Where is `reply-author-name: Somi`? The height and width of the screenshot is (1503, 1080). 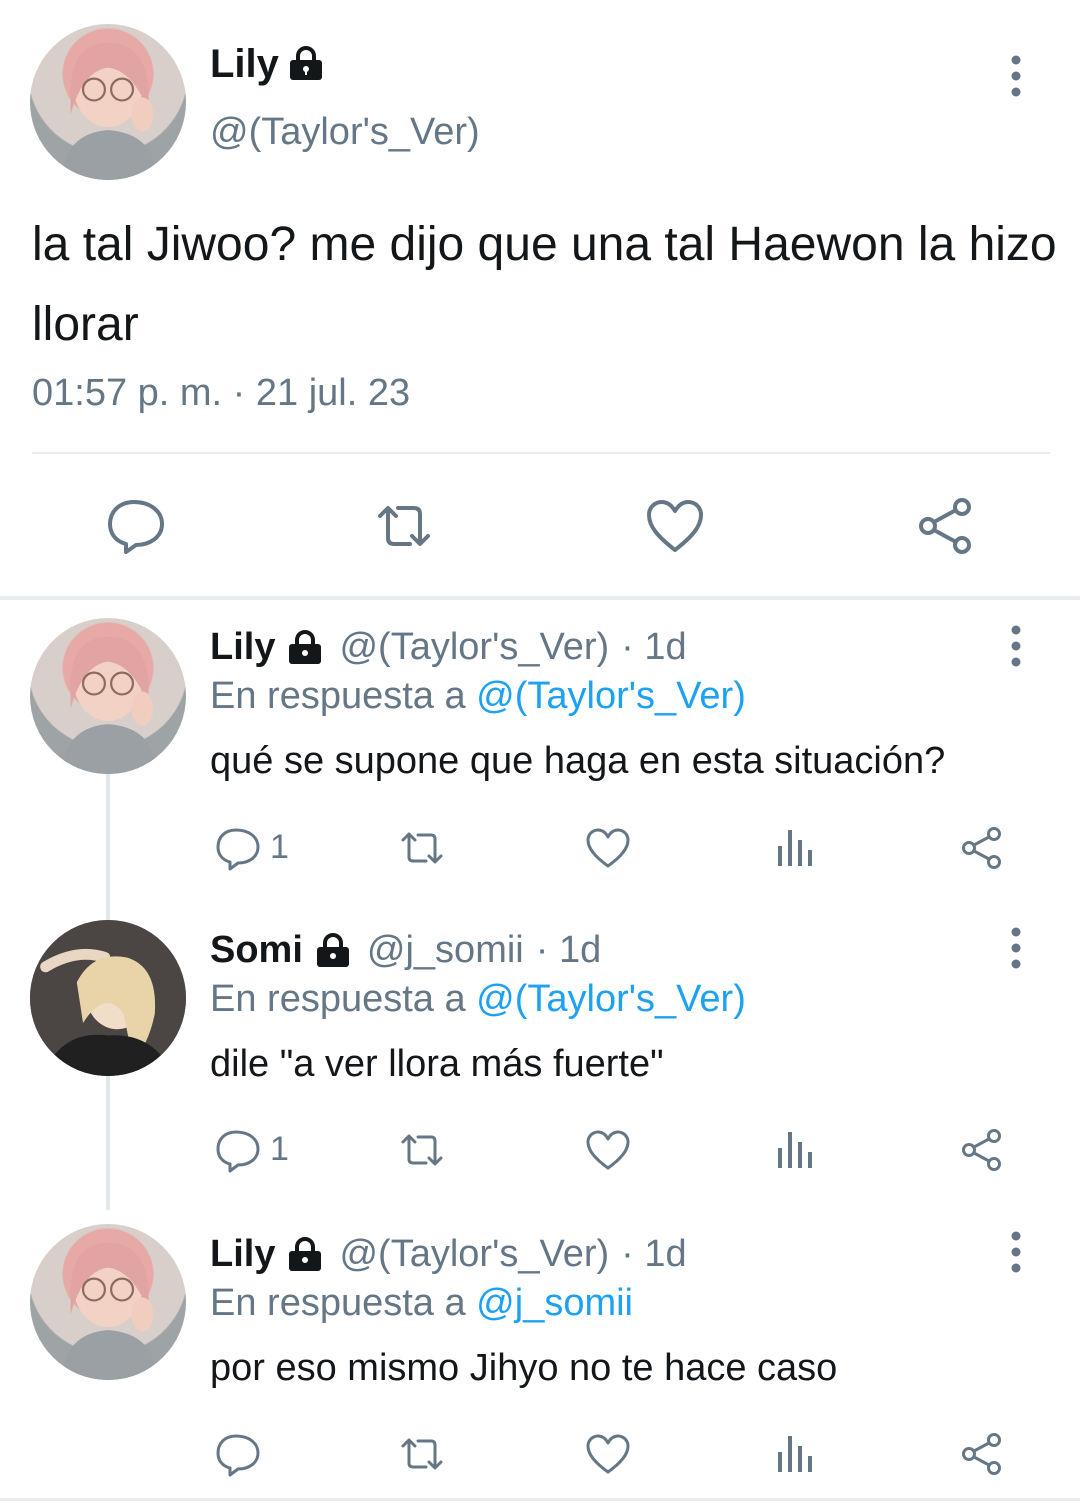
reply-author-name: Somi is located at coordinates (256, 950).